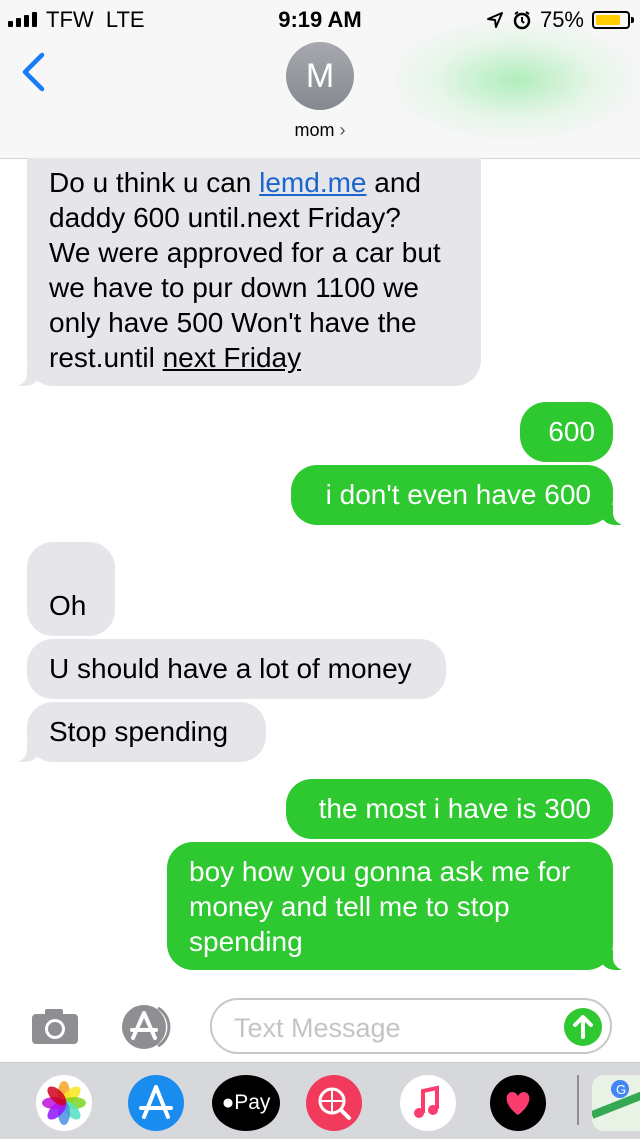 This screenshot has width=640, height=1139. I want to click on message-text: Do u think u can, so click(154, 182).